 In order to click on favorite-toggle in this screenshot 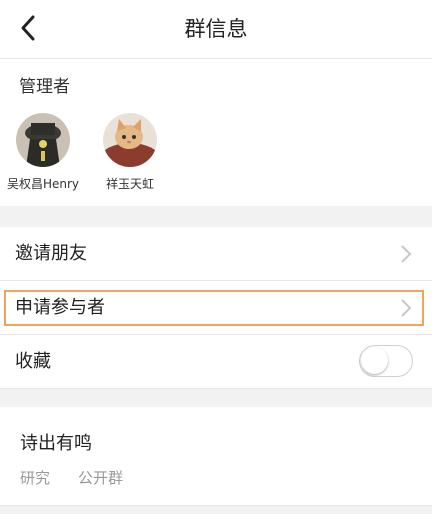, I will do `click(386, 361)`.